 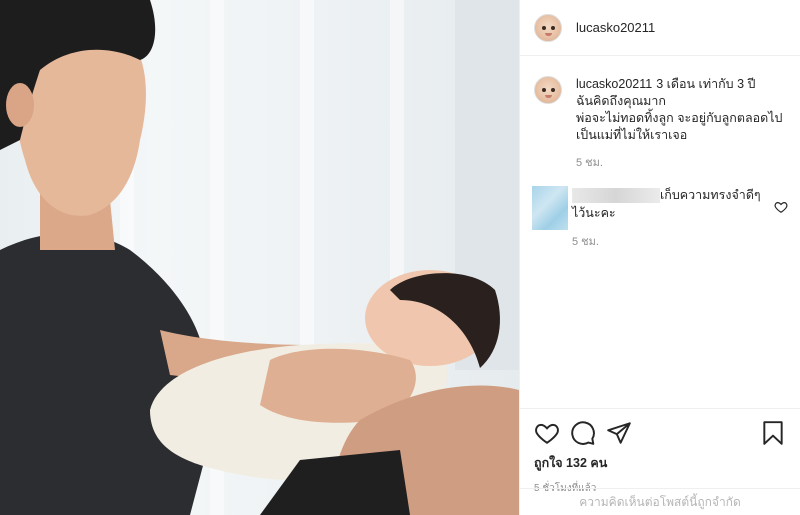 I want to click on caption-line: เป็นแม่ที่ไม่ให้เราเจอ, so click(x=632, y=135).